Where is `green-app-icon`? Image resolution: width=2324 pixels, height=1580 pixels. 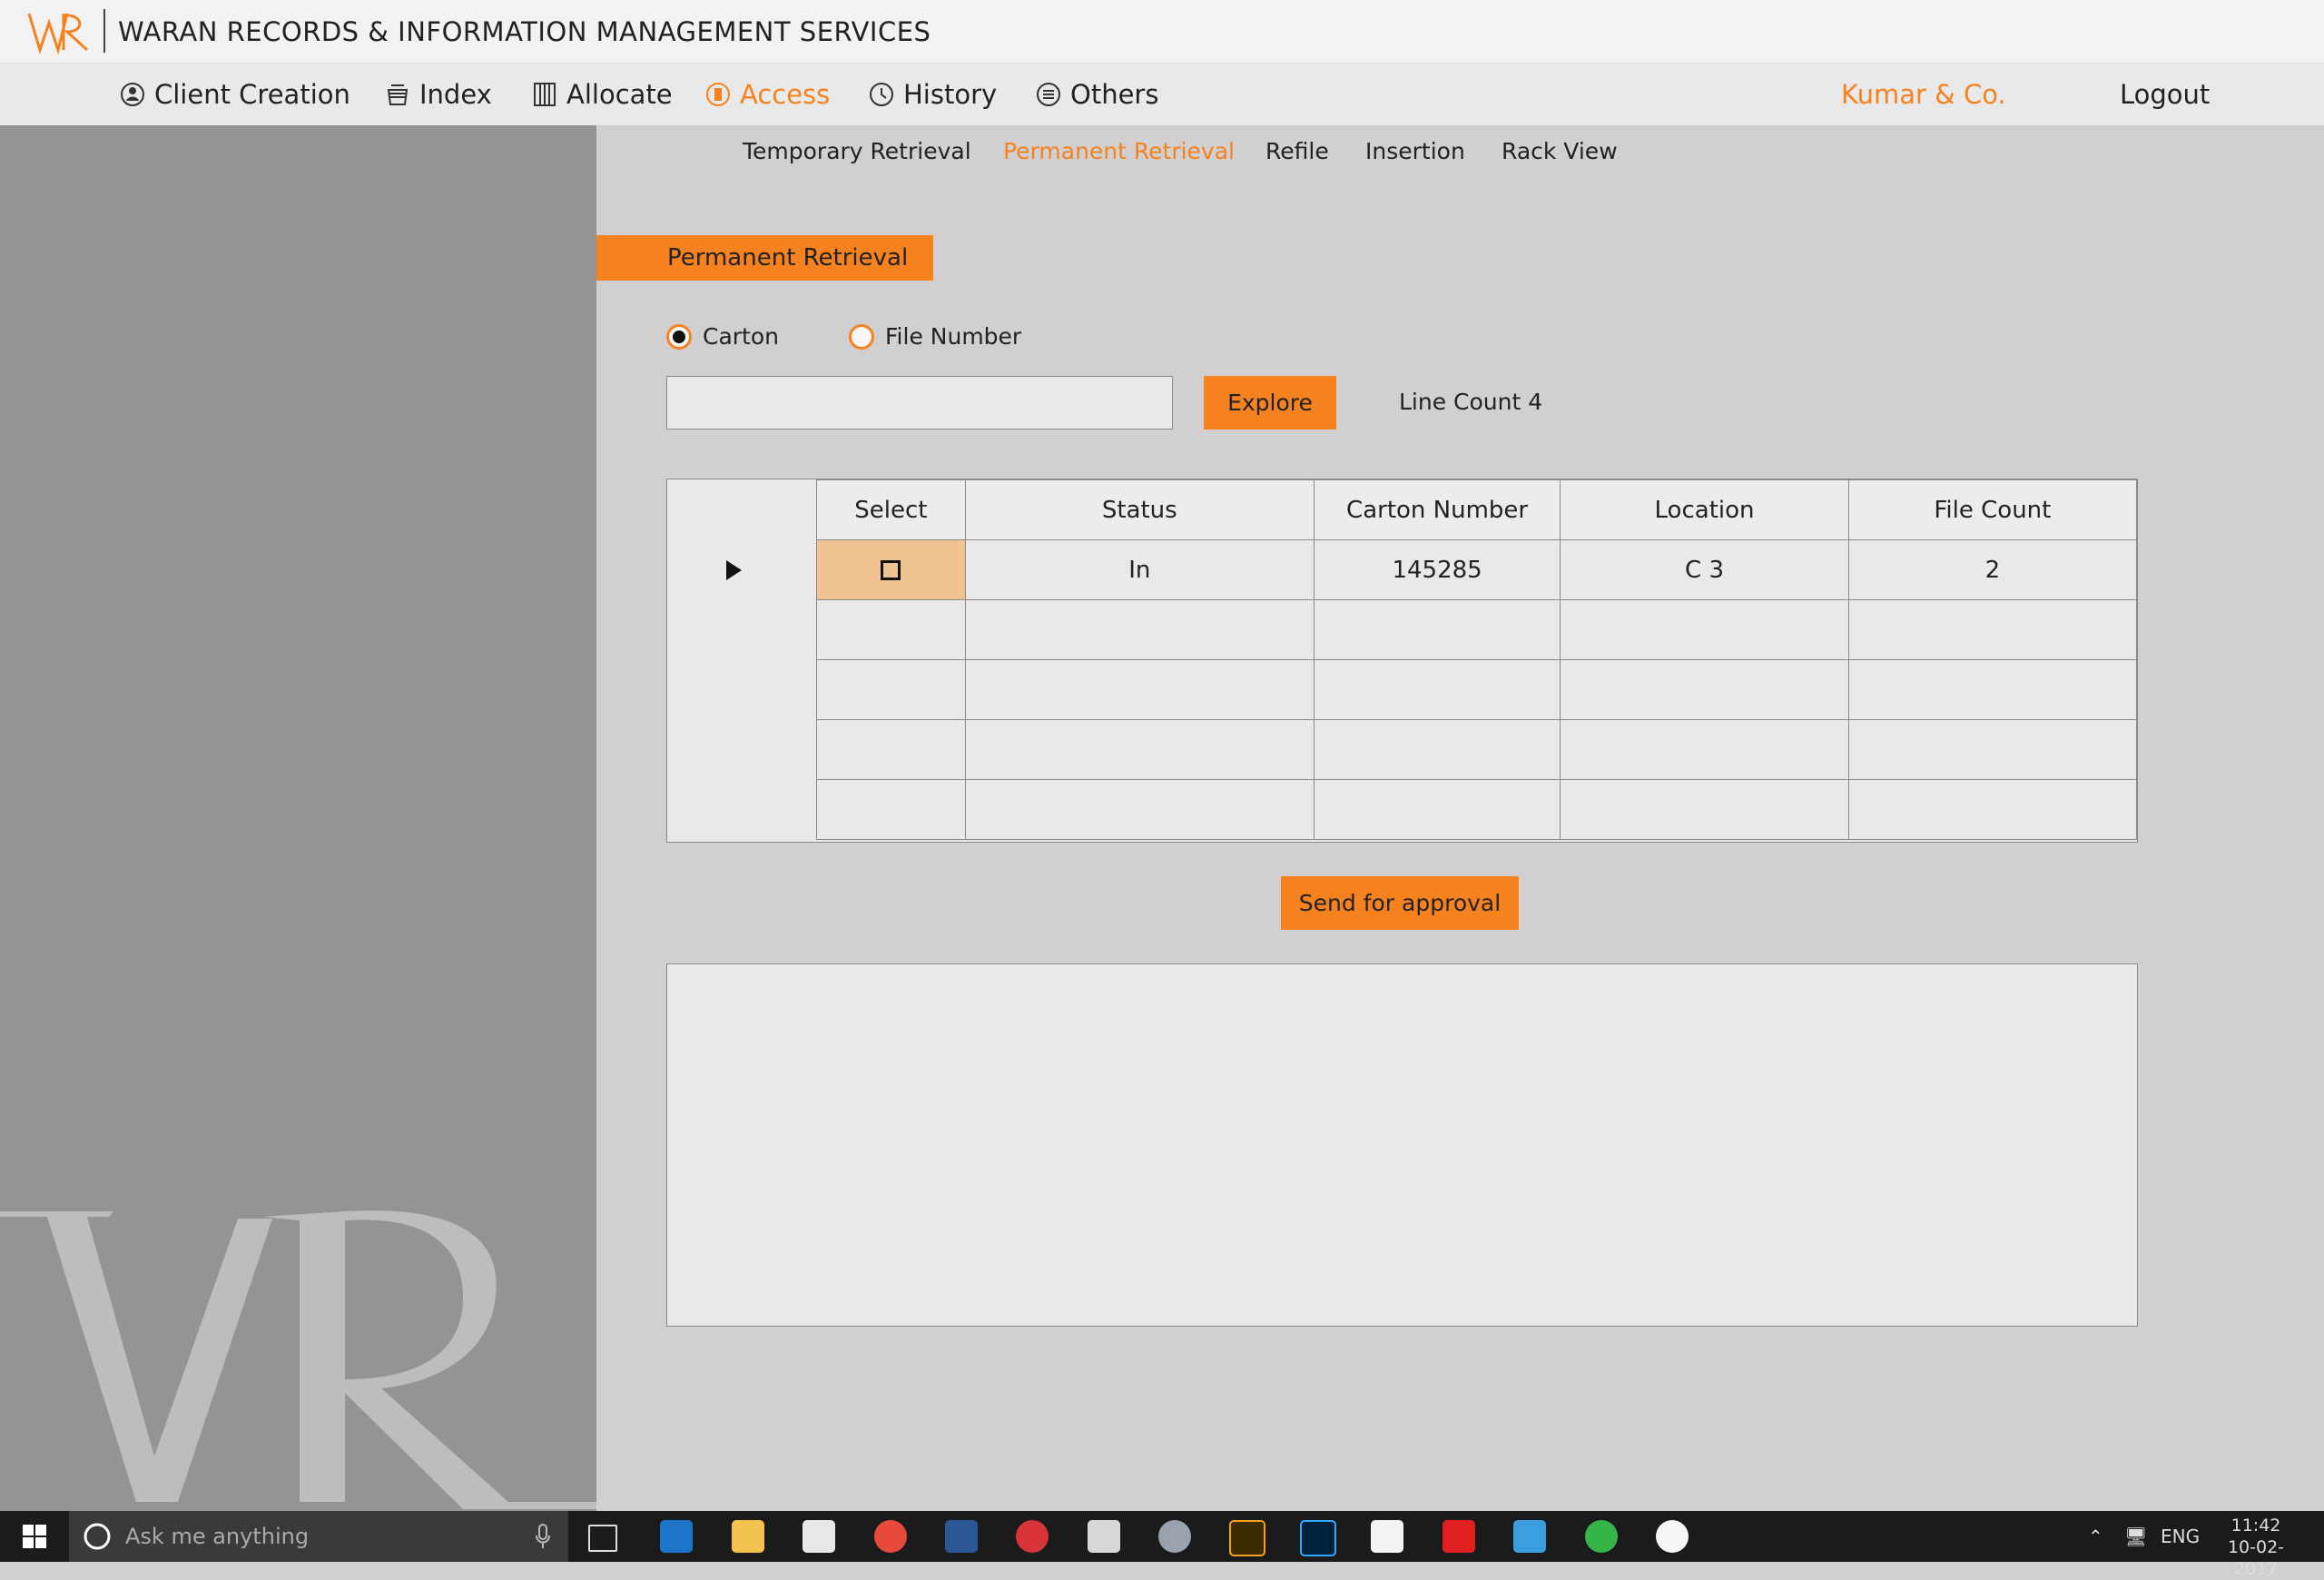 green-app-icon is located at coordinates (1601, 1536).